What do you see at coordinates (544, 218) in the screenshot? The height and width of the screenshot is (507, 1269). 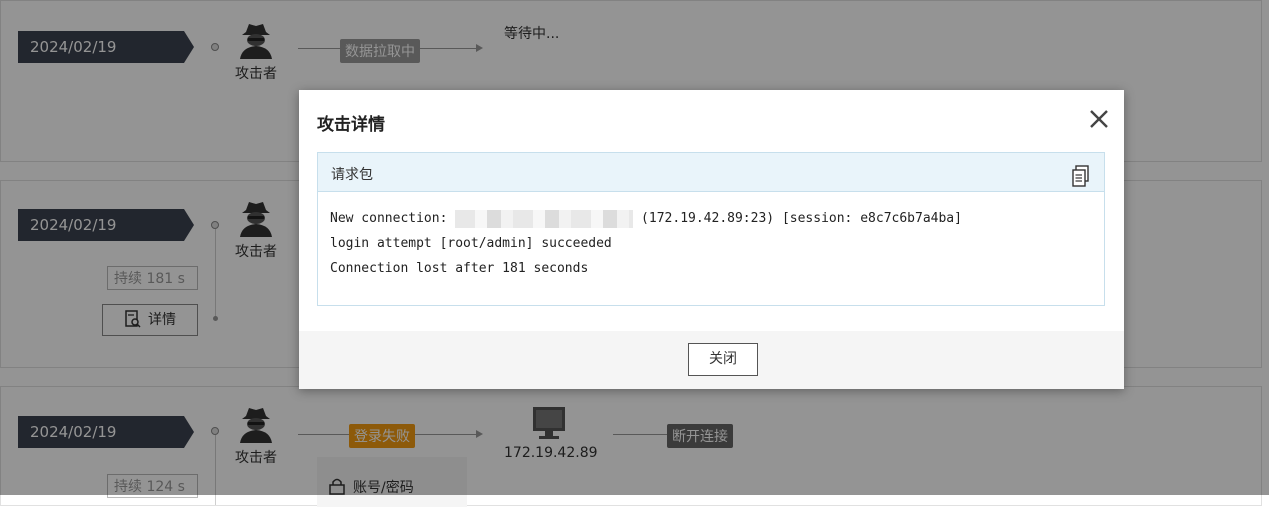 I see `redacted-ip` at bounding box center [544, 218].